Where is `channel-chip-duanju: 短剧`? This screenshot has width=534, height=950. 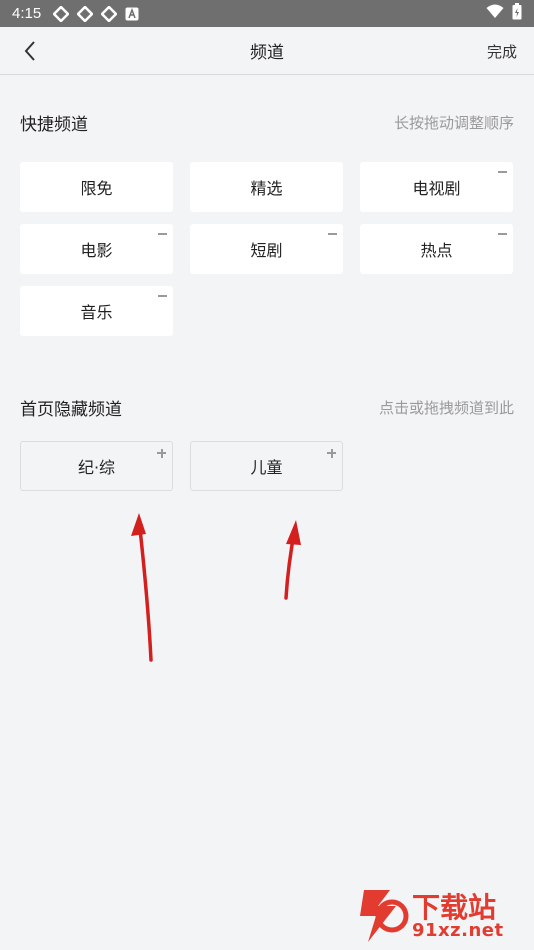
channel-chip-duanju: 短剧 is located at coordinates (266, 249).